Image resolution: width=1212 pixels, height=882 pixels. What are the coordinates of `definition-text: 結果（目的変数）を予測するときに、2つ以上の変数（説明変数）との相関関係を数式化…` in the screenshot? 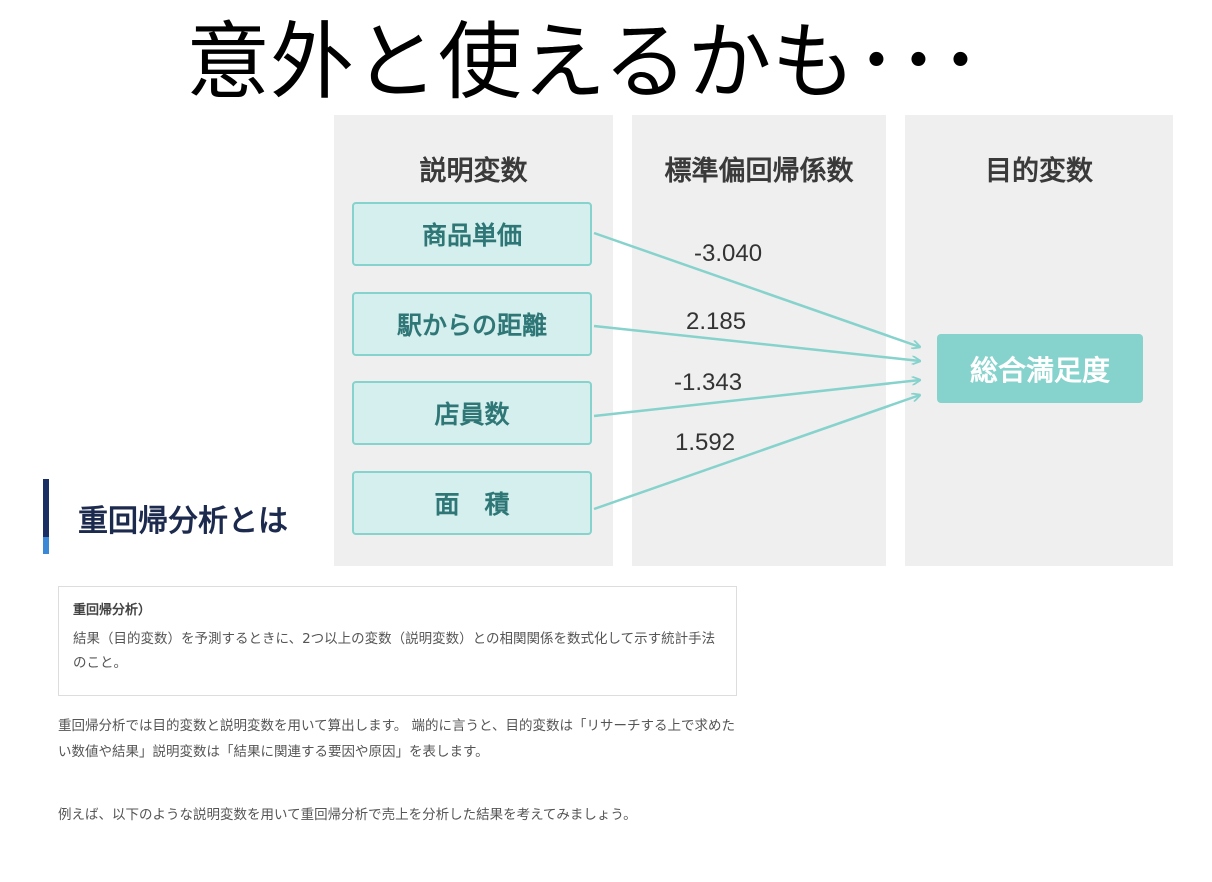 It's located at (394, 651).